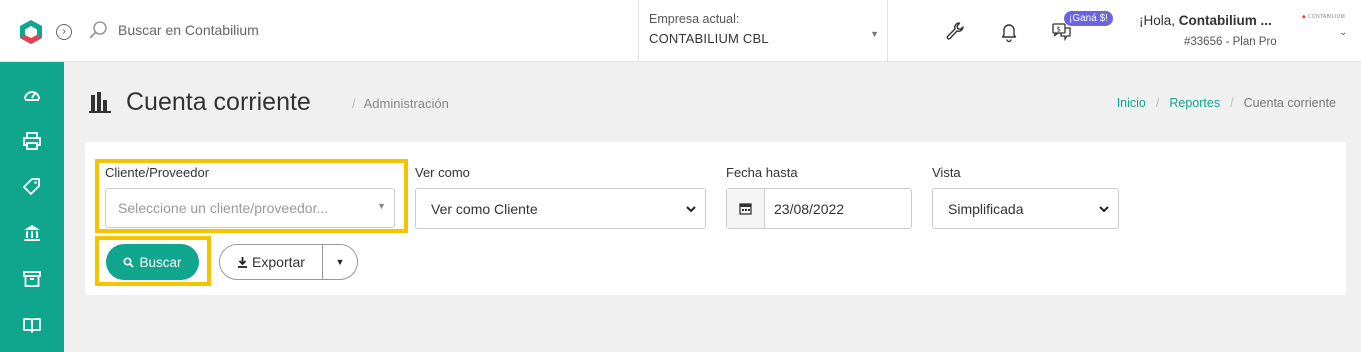  I want to click on book-icon, so click(32, 325).